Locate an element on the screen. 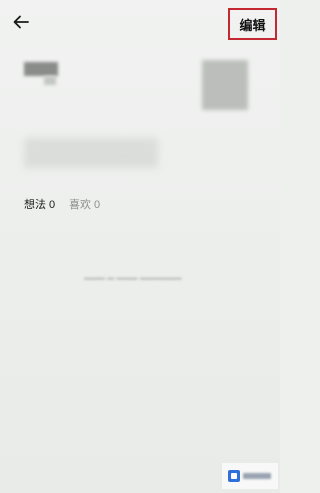  user-meta-blurred is located at coordinates (50, 80).